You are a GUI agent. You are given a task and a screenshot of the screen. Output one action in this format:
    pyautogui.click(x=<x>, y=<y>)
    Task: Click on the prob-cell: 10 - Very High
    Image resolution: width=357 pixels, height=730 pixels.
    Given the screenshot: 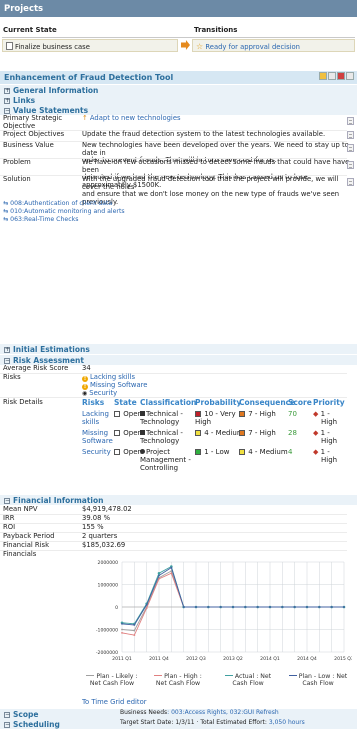 What is the action you would take?
    pyautogui.click(x=215, y=418)
    